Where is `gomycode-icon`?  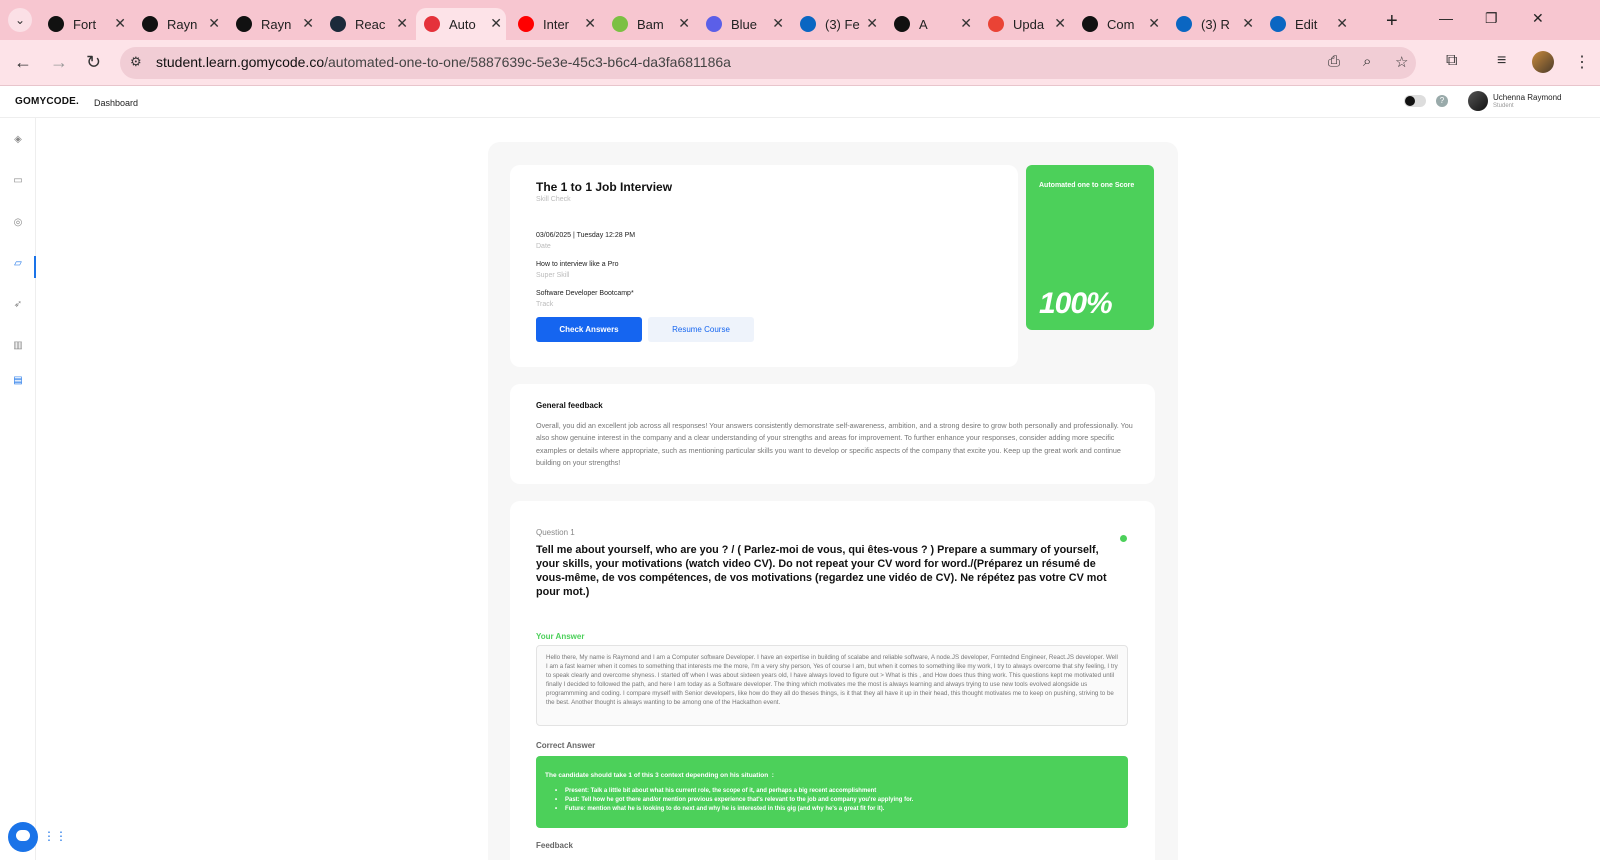 gomycode-icon is located at coordinates (432, 24).